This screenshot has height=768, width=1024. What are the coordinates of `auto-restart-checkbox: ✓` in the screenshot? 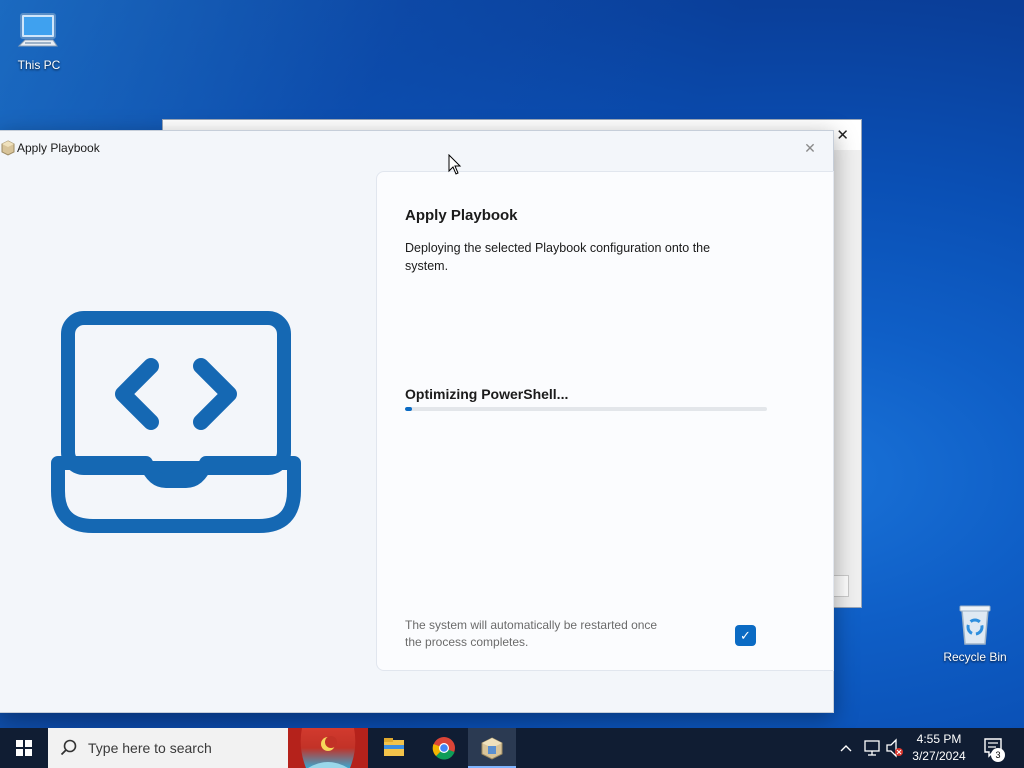 It's located at (745, 635).